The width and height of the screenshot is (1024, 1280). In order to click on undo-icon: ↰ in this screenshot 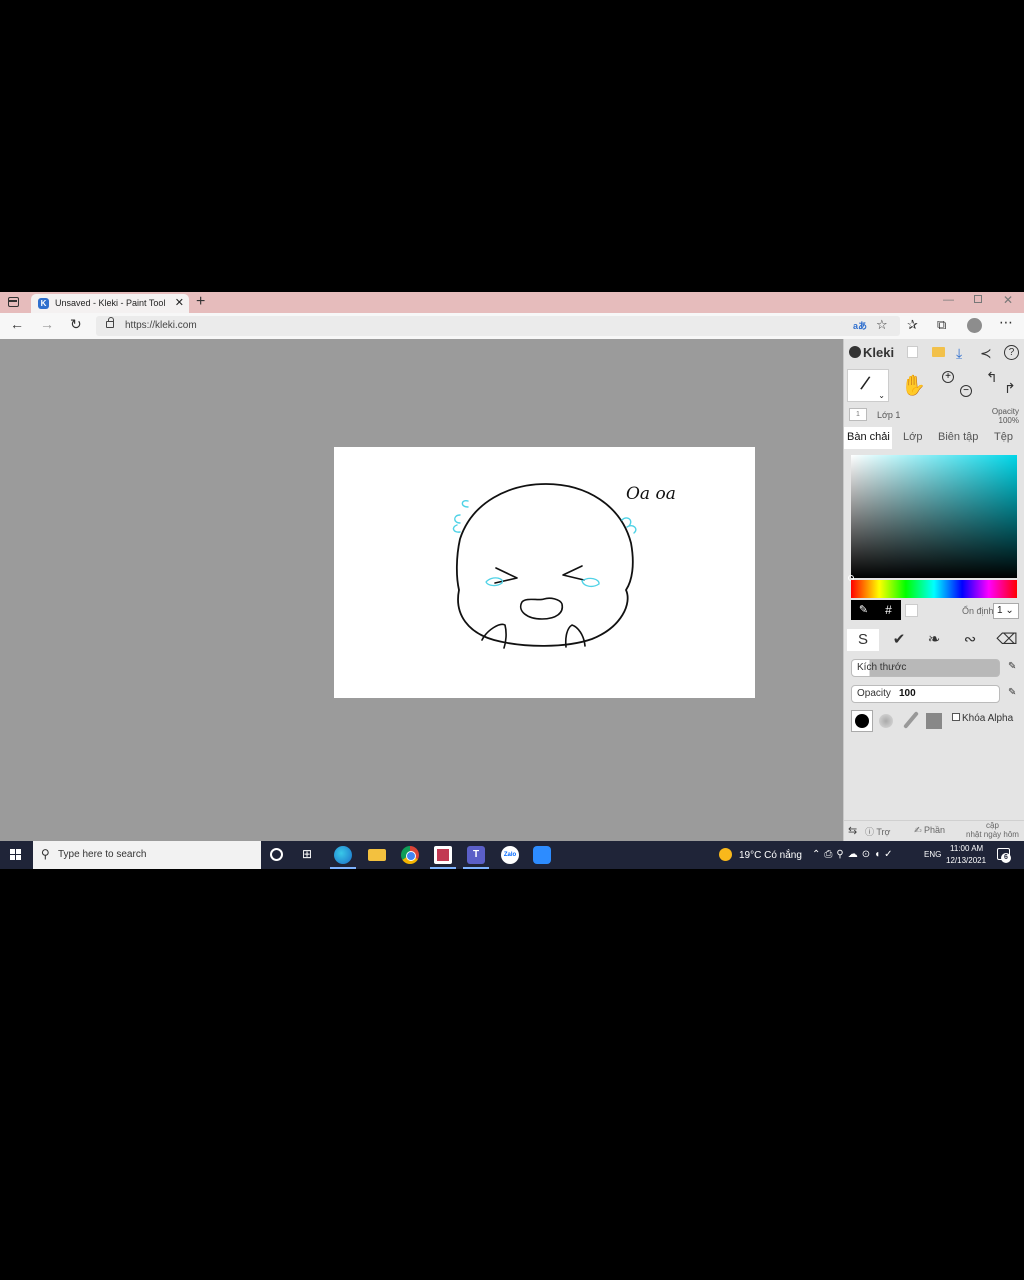, I will do `click(992, 377)`.